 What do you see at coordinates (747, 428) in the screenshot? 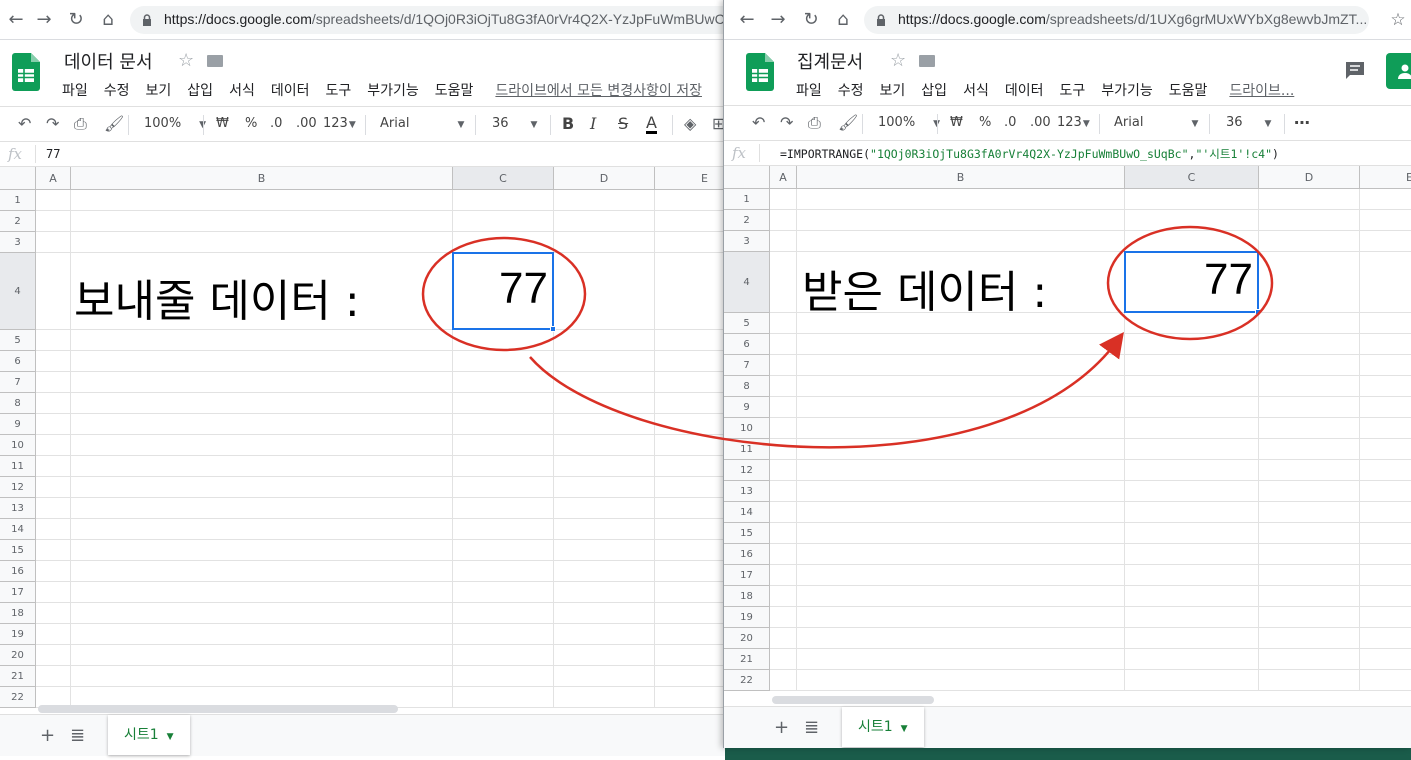
I see `row-header-10: 10` at bounding box center [747, 428].